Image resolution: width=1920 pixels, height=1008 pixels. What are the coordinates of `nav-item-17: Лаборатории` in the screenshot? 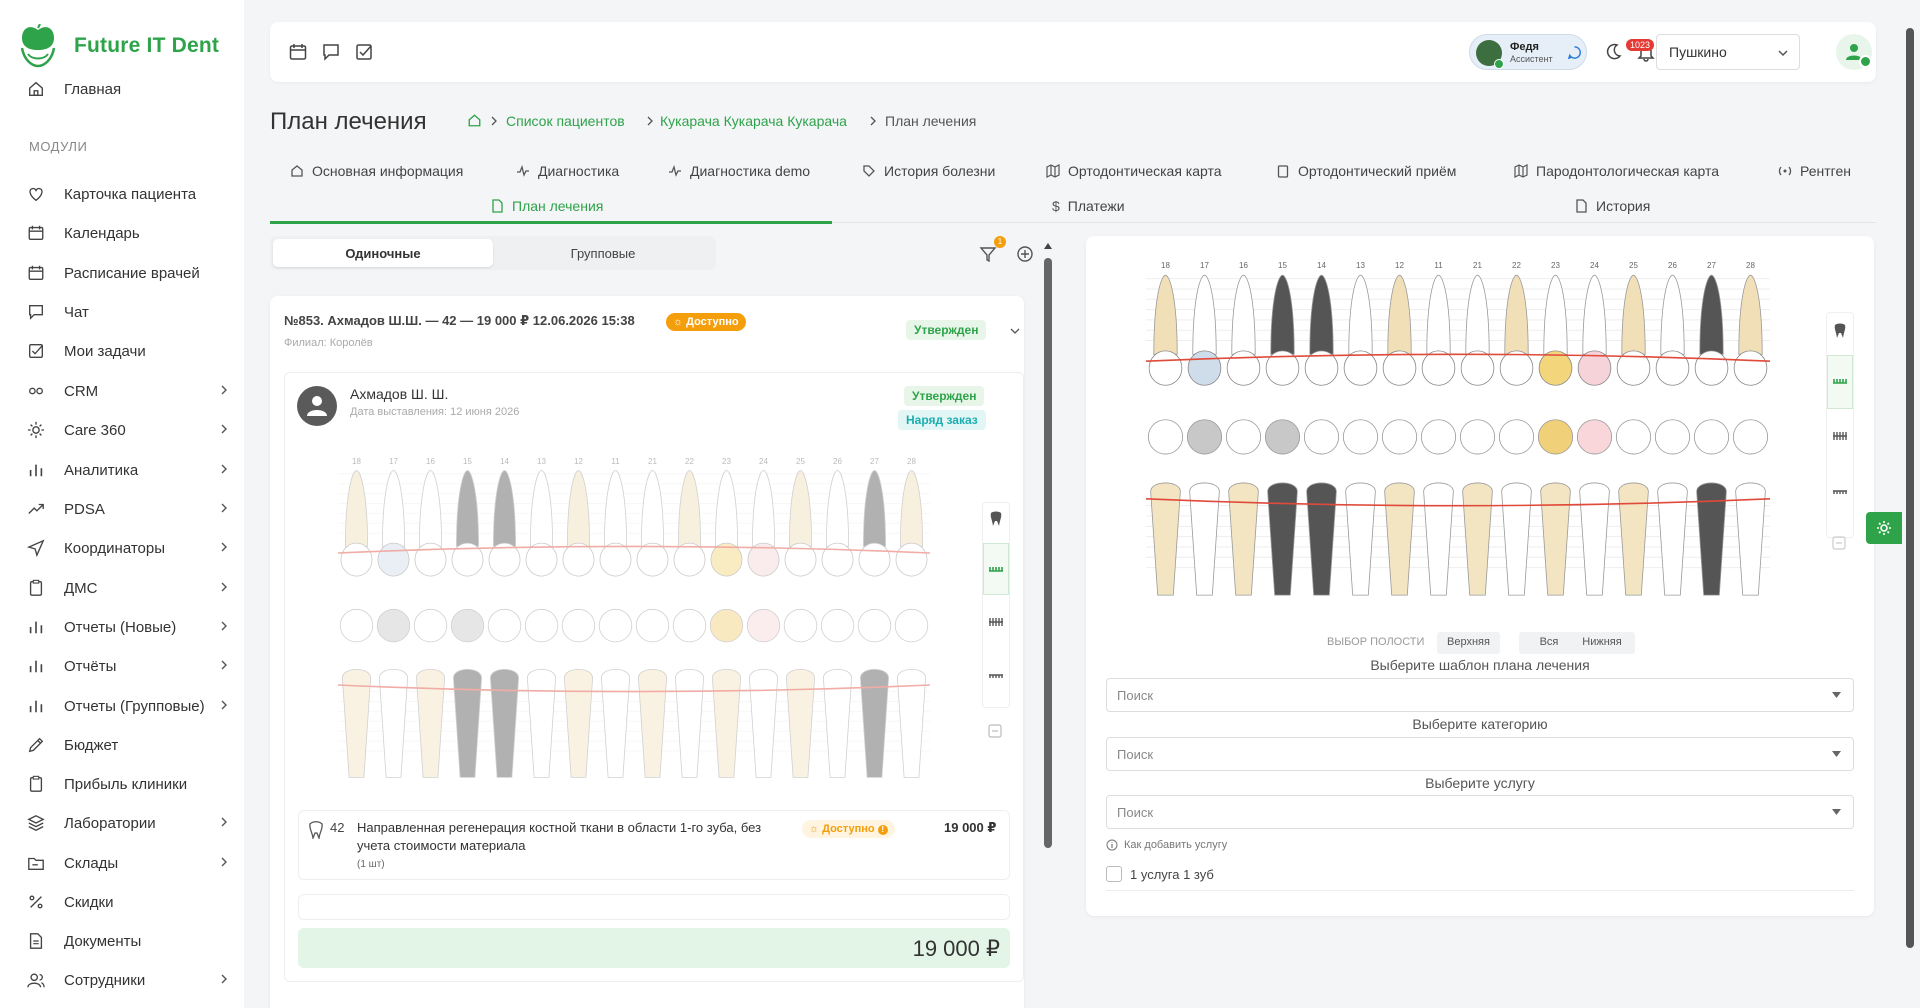 It's located at (126, 823).